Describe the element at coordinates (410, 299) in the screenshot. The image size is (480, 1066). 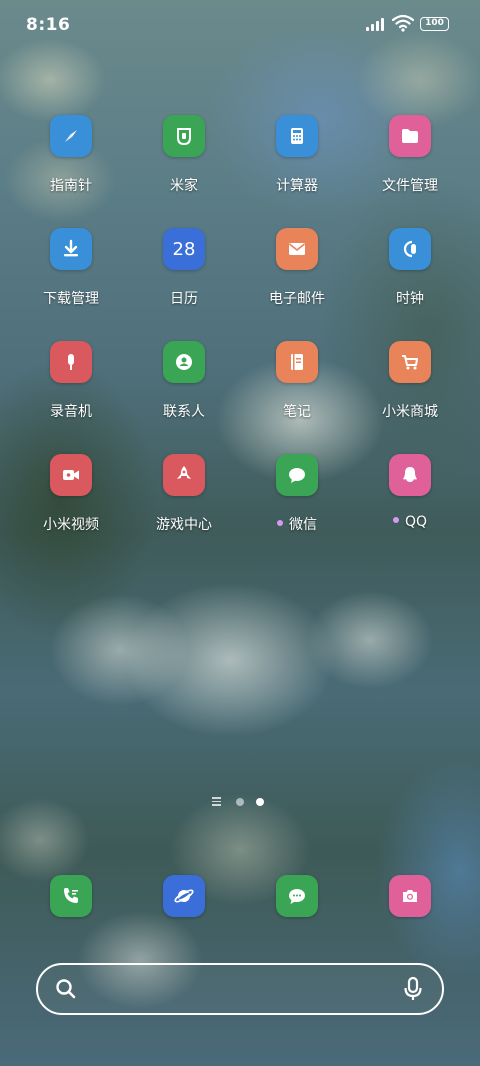
I see `app-label: 时钟` at that location.